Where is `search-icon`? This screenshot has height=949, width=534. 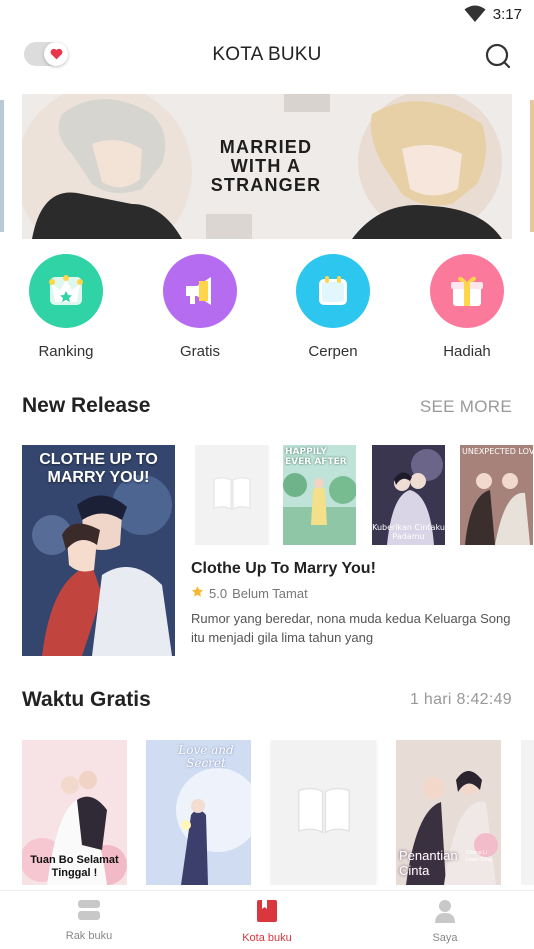
search-icon is located at coordinates (498, 58).